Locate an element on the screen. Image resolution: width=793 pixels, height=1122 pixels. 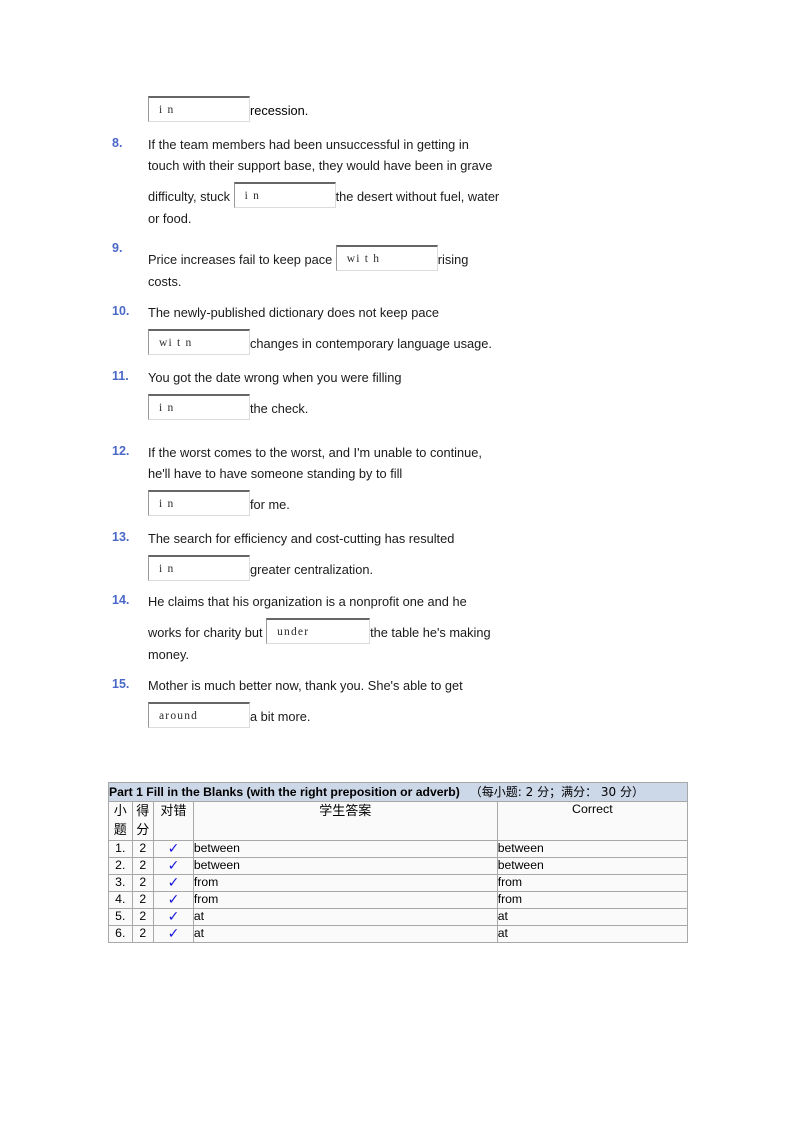
question-text-after: the table he's making is located at coordinates (430, 632).